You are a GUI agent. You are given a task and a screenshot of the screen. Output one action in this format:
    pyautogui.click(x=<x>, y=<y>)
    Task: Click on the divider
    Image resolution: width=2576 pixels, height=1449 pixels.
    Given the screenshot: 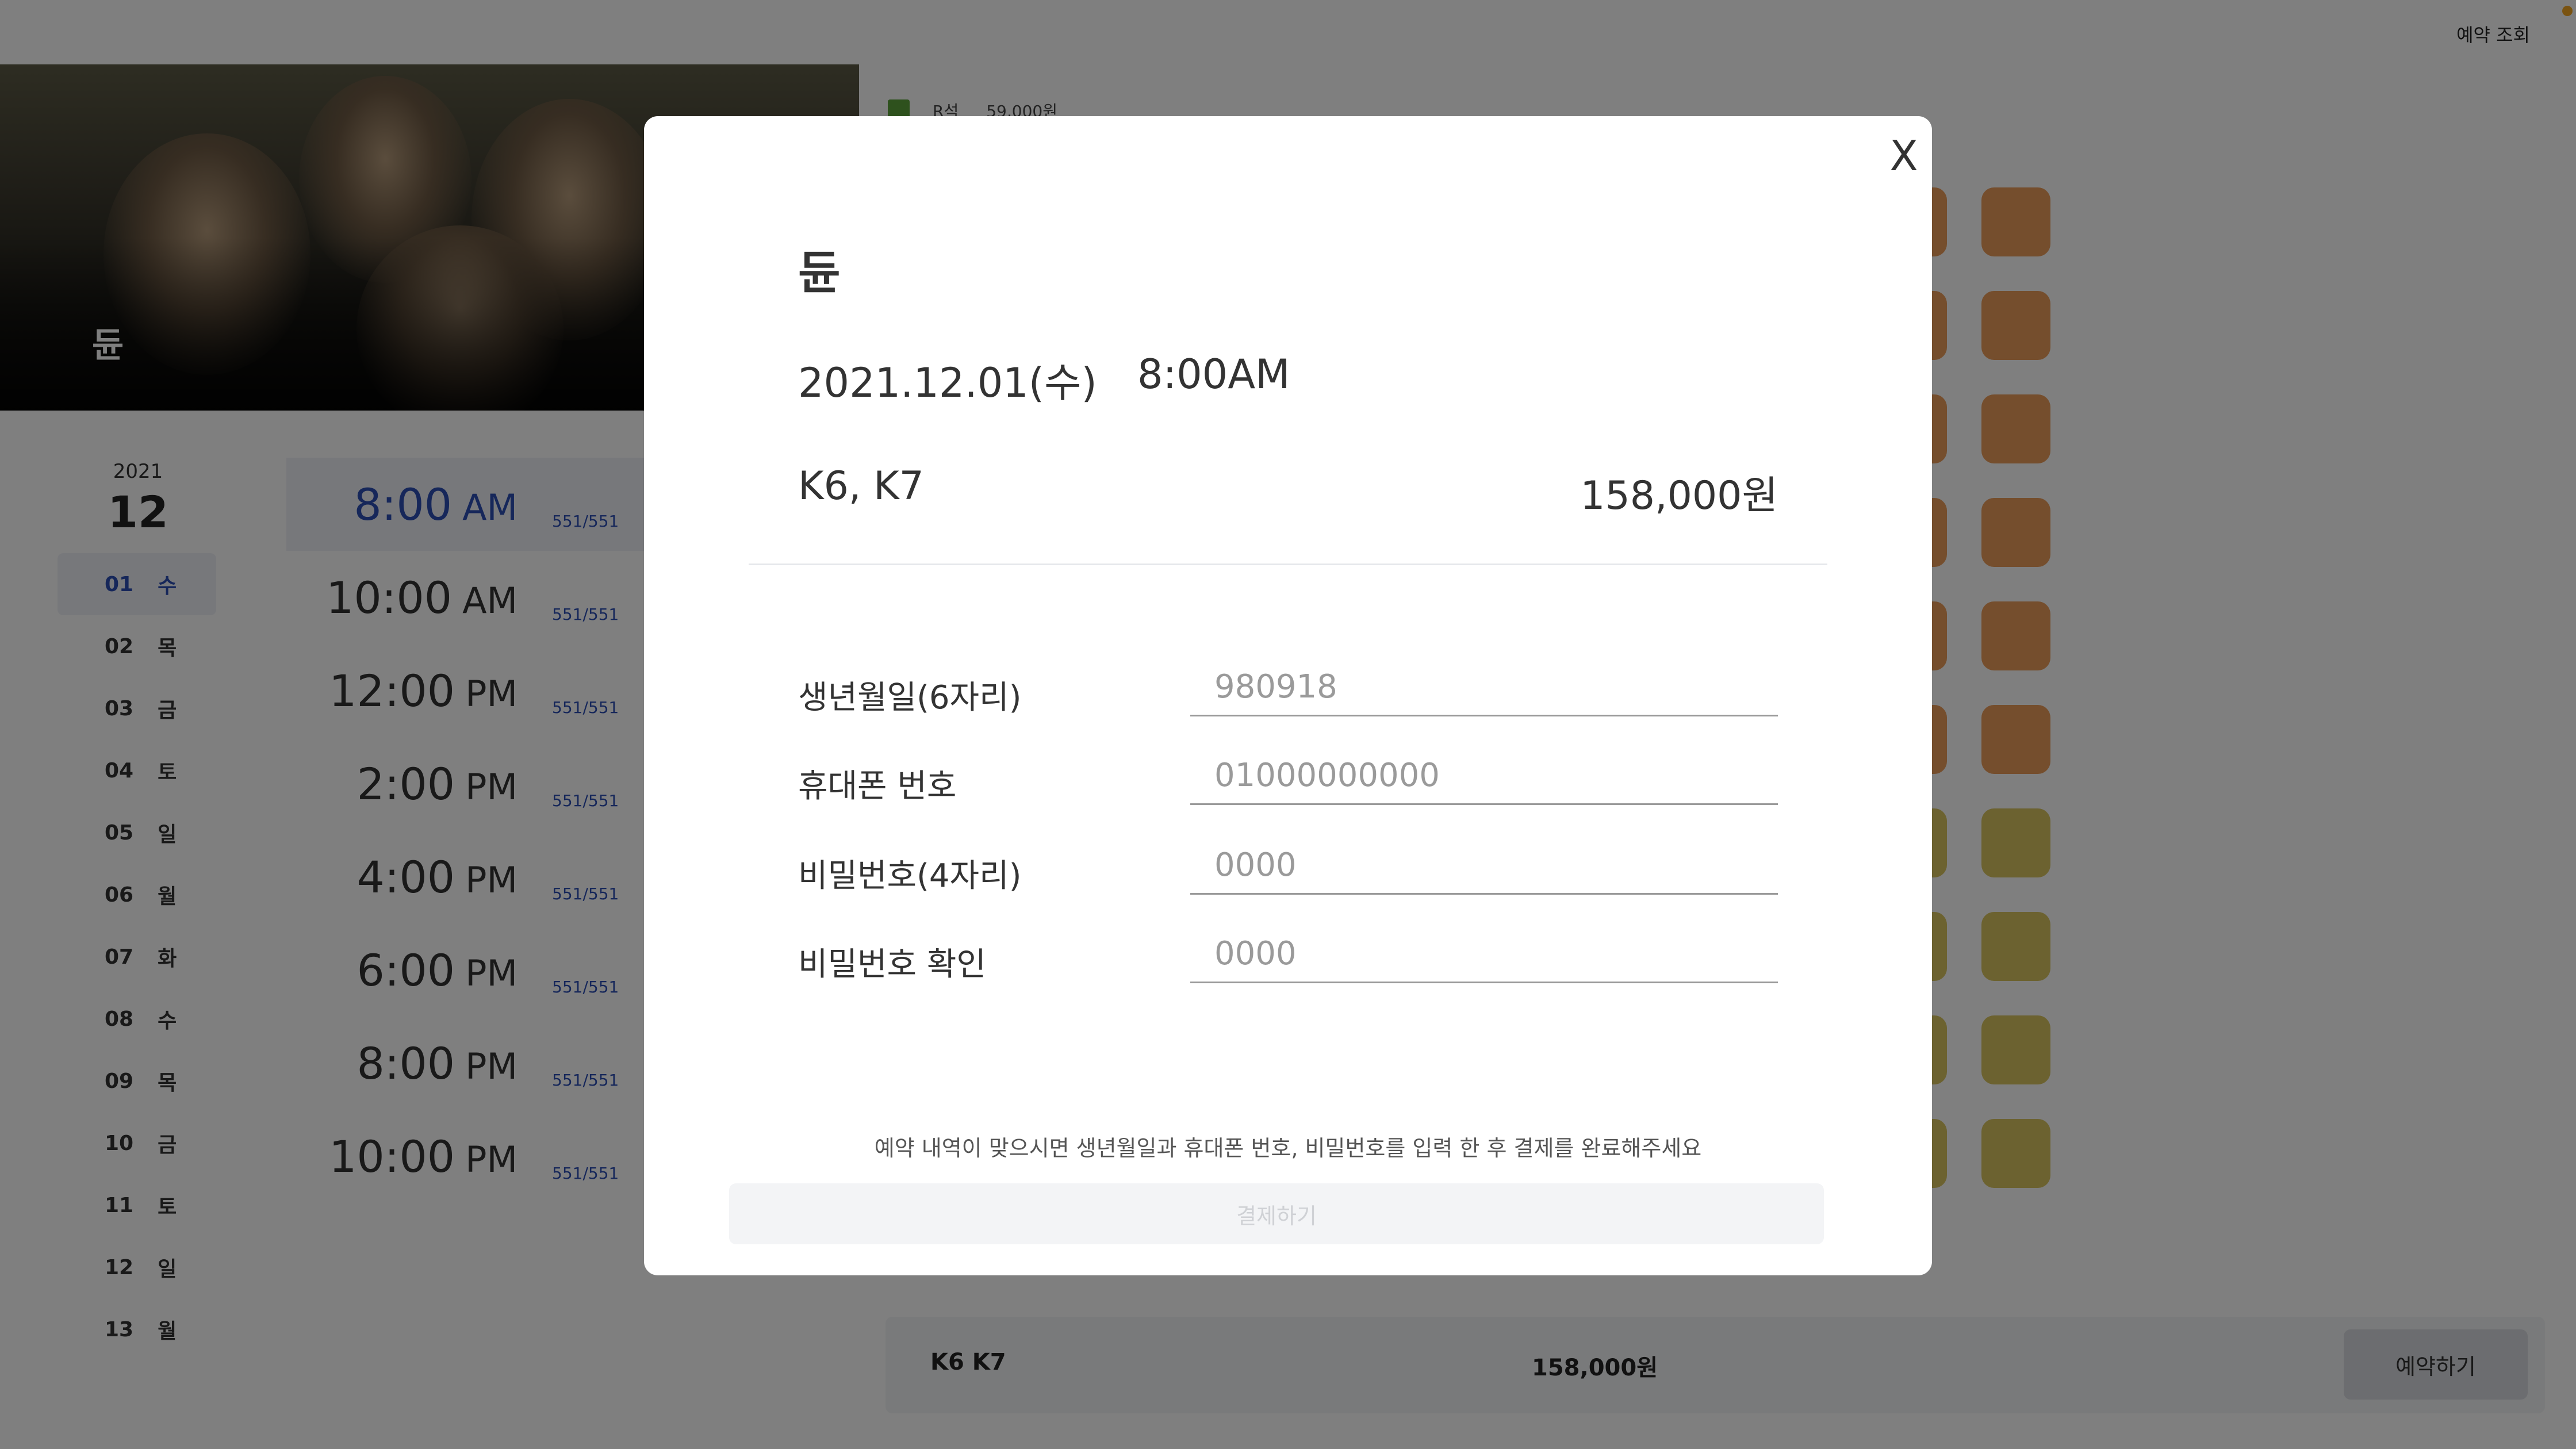 What is the action you would take?
    pyautogui.click(x=1288, y=564)
    